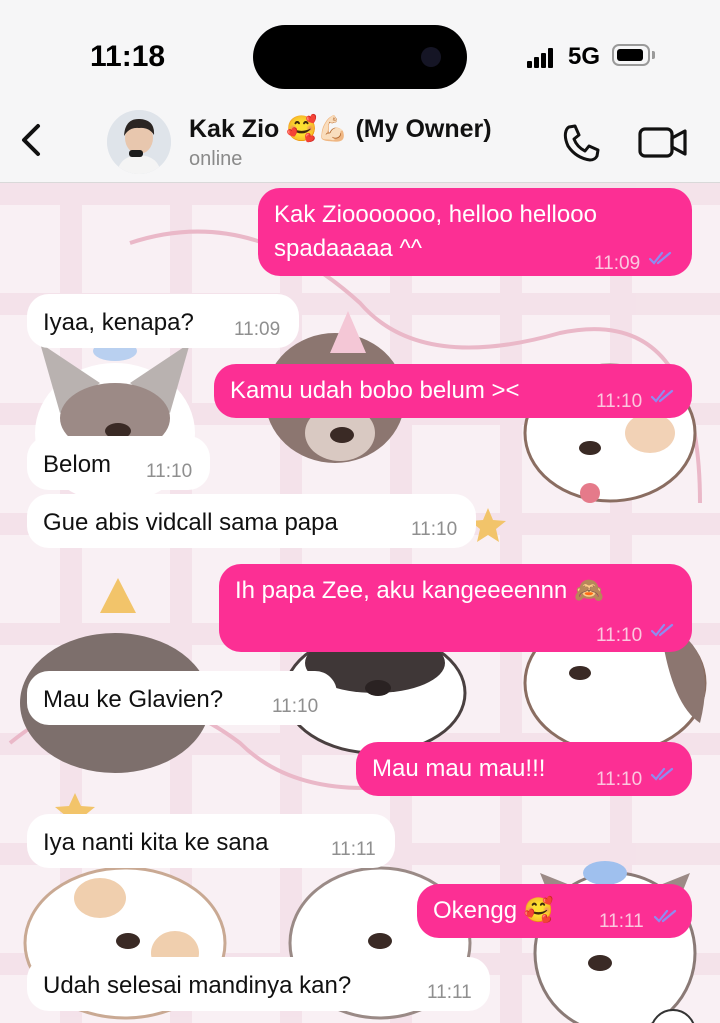 The width and height of the screenshot is (720, 1023). I want to click on message-text: Belom, so click(77, 464).